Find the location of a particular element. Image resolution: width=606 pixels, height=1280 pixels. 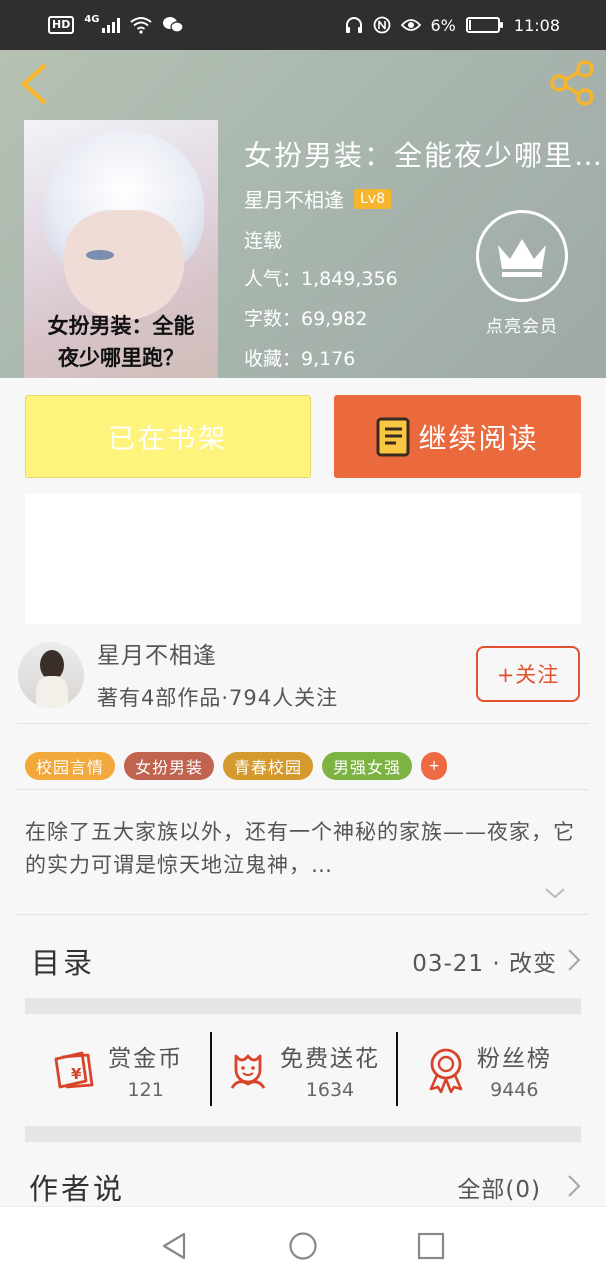

catalog-latest-update: 03-21 · 改变 is located at coordinates (484, 964).